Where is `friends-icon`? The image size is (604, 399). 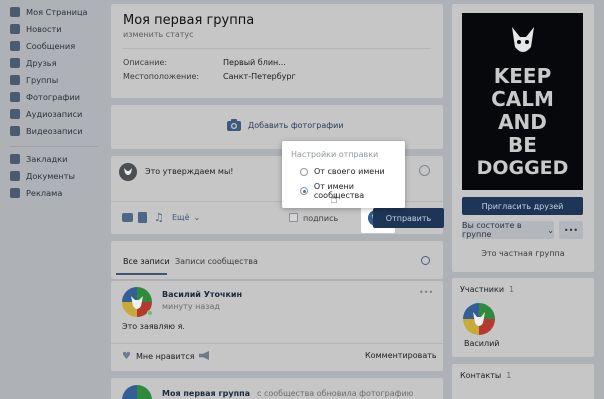
friends-icon is located at coordinates (15, 63).